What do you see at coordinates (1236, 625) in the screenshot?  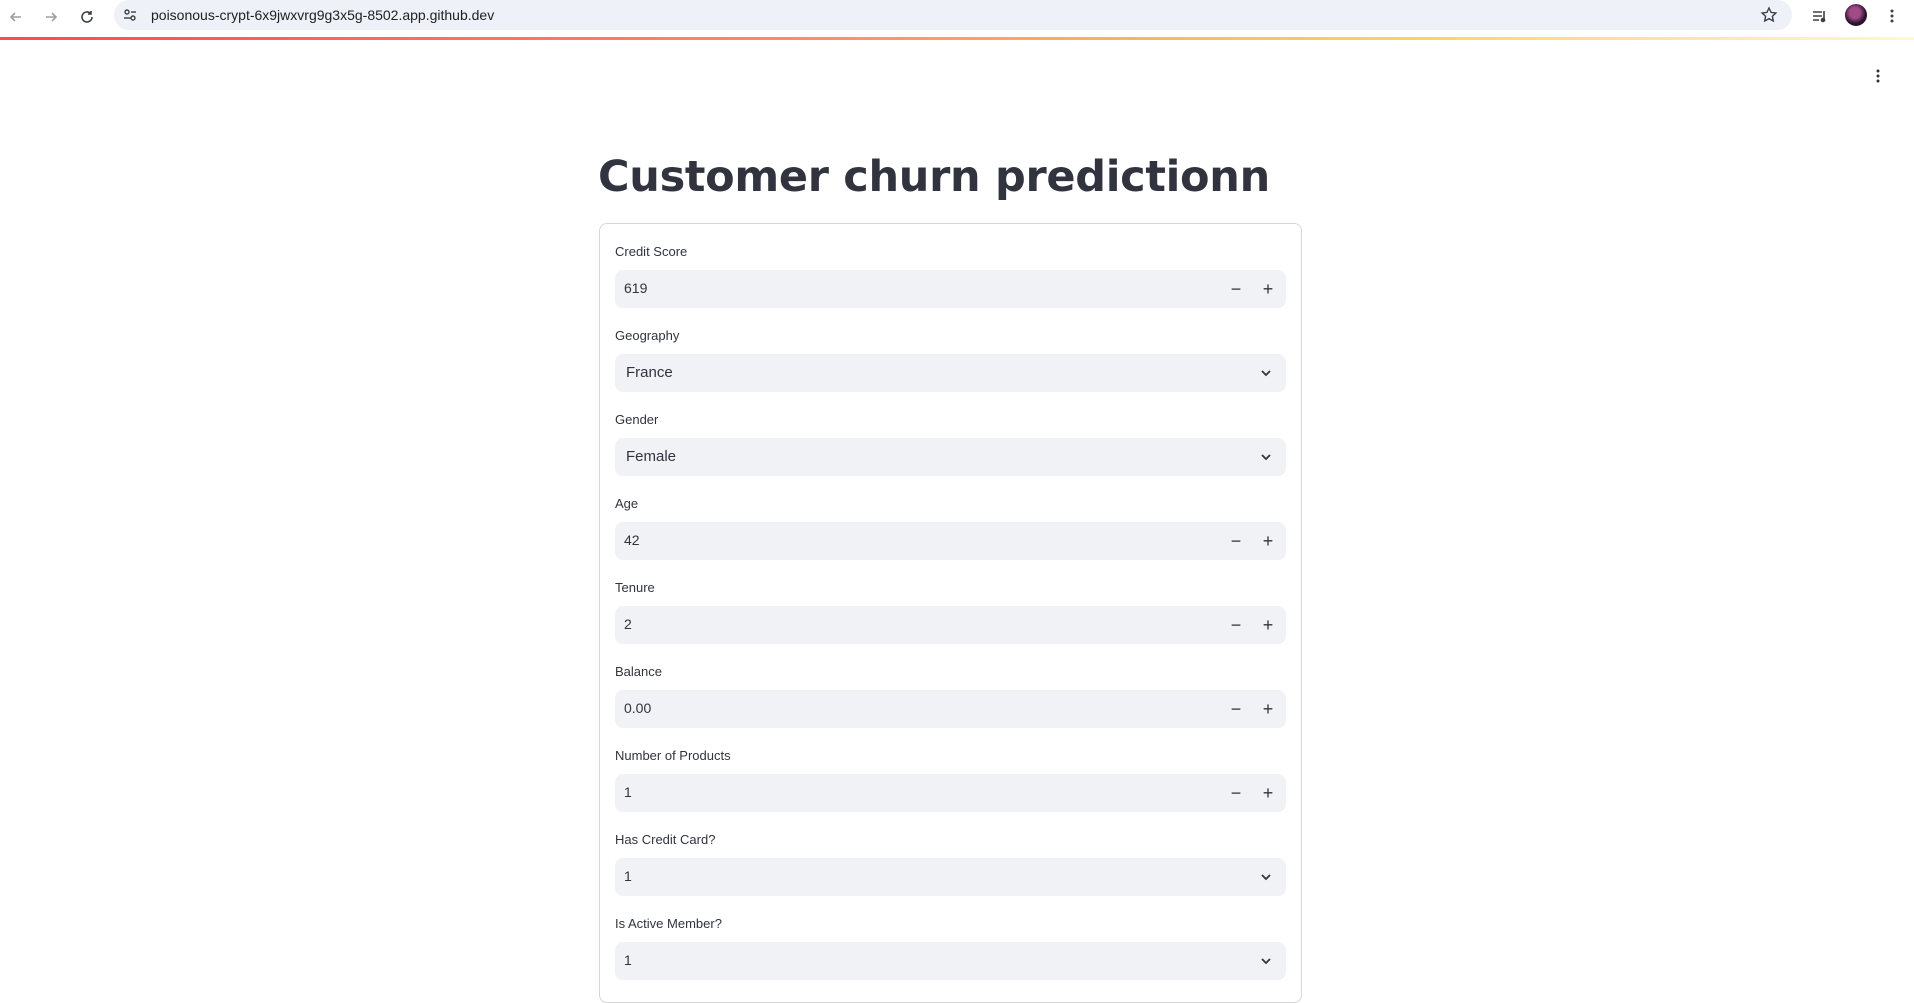 I see `tenure-decrement-button: −` at bounding box center [1236, 625].